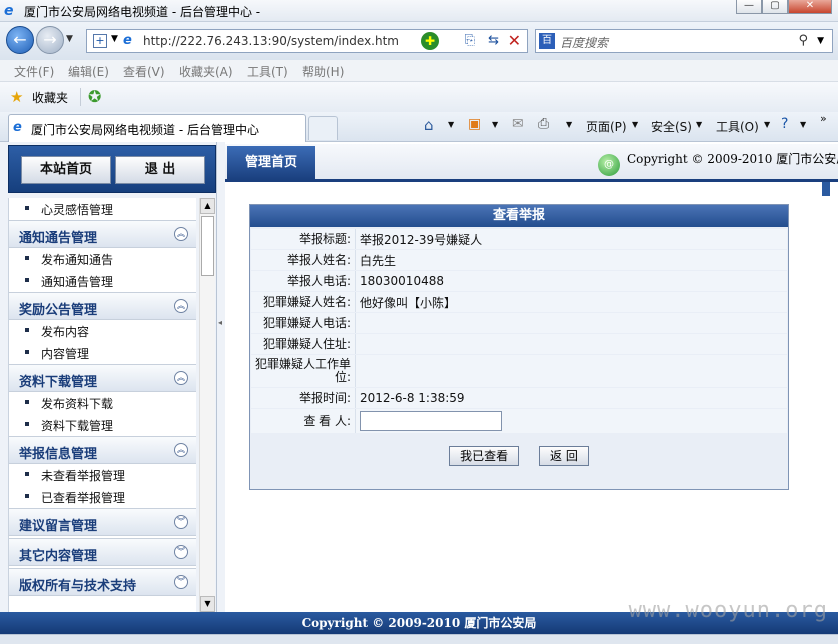 This screenshot has width=838, height=644. Describe the element at coordinates (571, 421) in the screenshot. I see `viewer-cell` at that location.